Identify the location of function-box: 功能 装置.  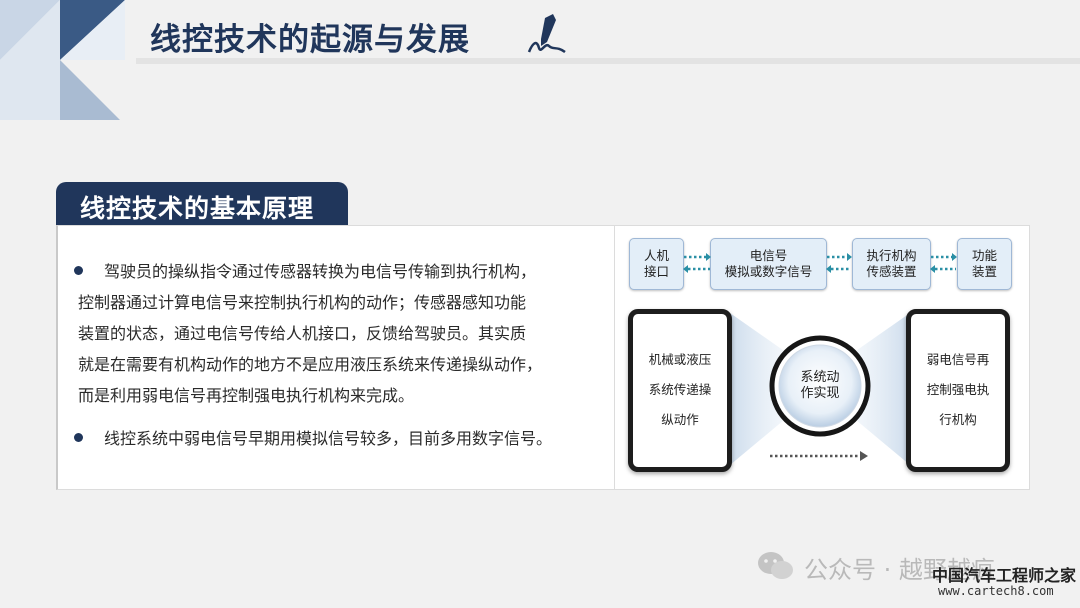
(984, 264).